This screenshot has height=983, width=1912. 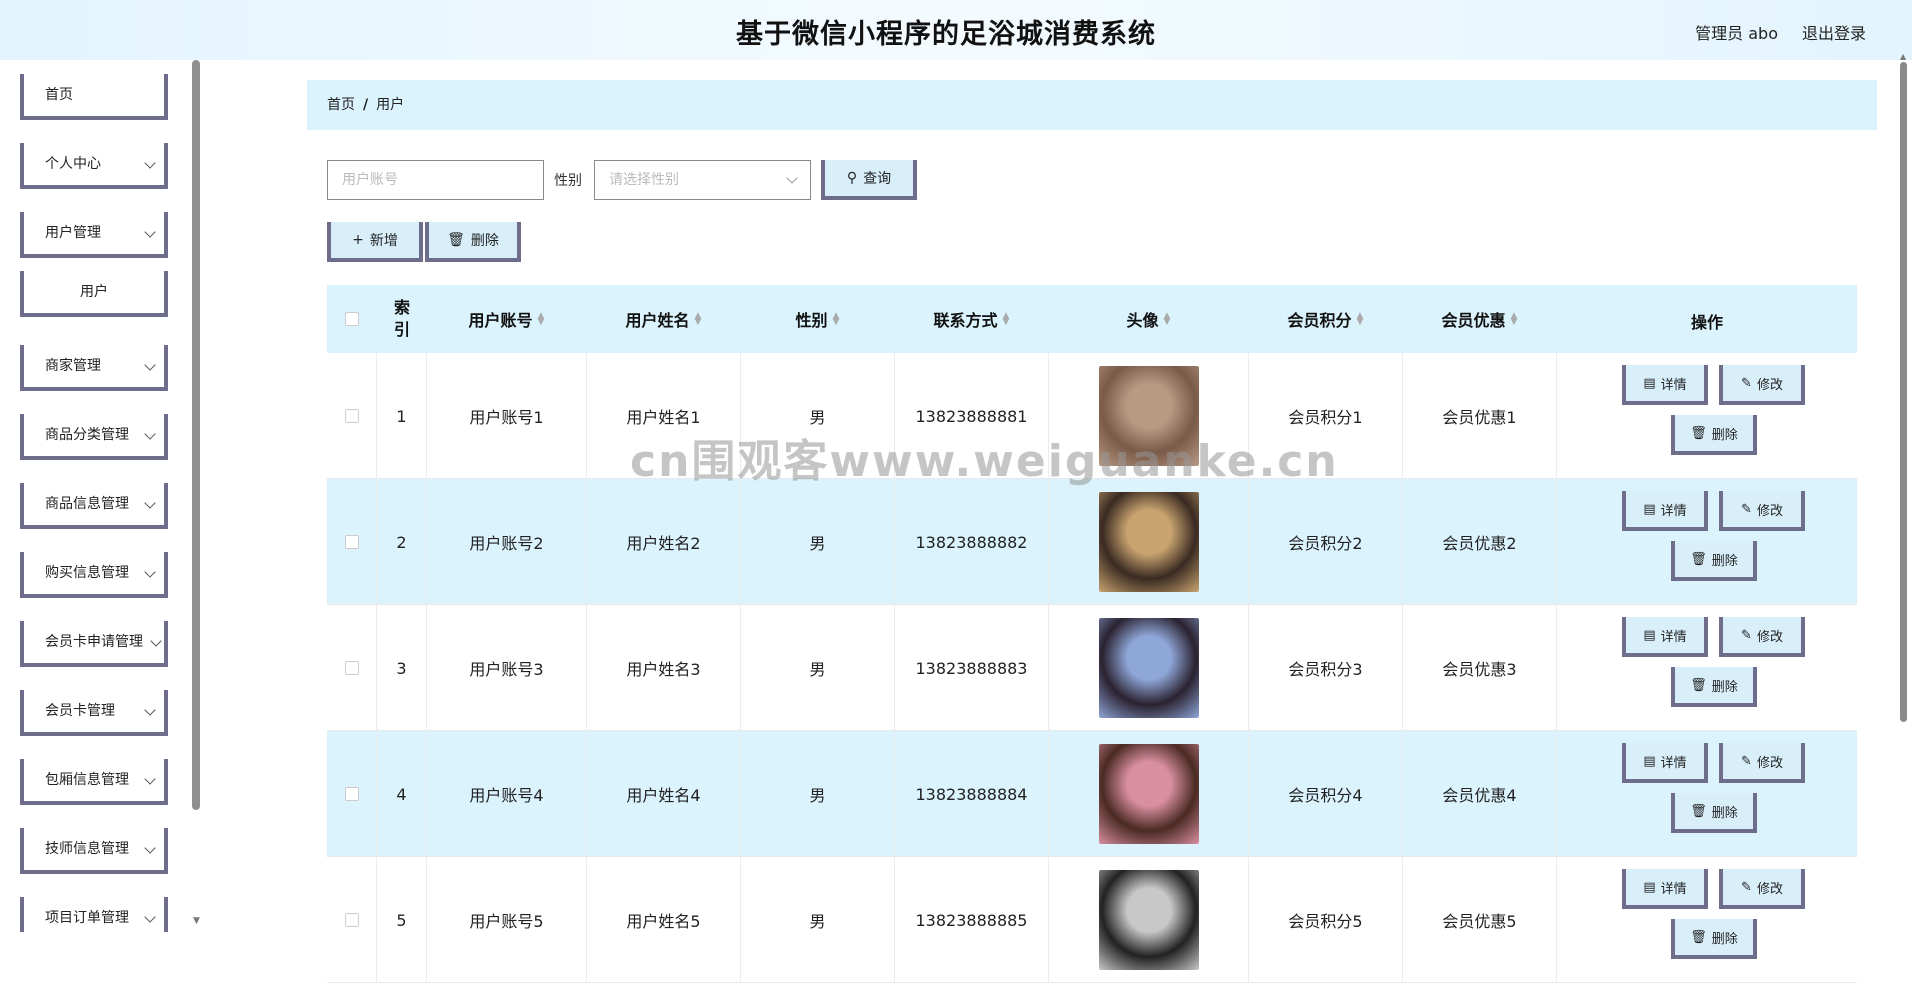 What do you see at coordinates (1326, 920) in the screenshot?
I see `cell-points: 会员积分5` at bounding box center [1326, 920].